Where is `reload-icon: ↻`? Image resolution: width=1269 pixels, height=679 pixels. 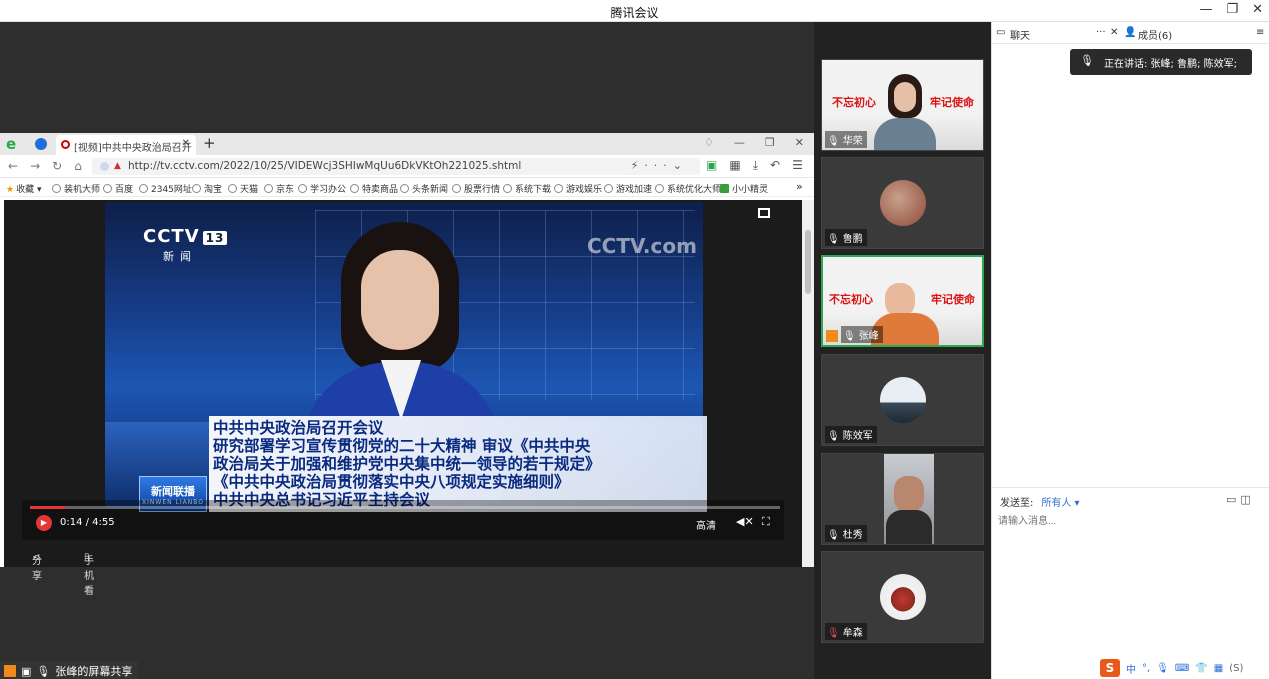
reload-icon: ↻ is located at coordinates (57, 166).